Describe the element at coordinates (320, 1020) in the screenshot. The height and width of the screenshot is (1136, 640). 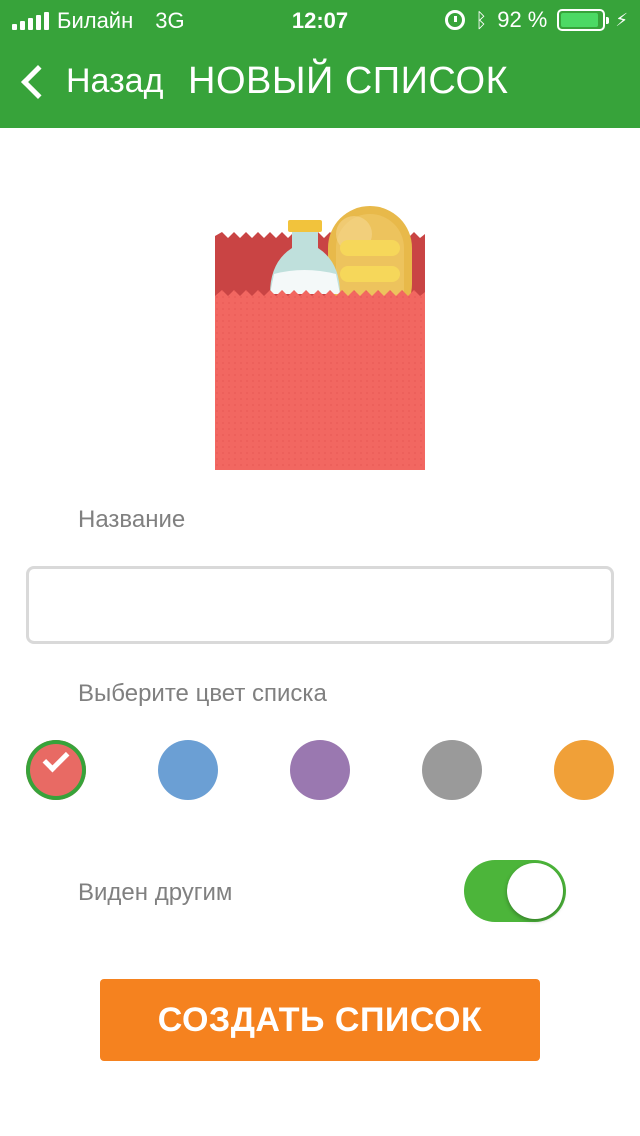
I see `create-list-button: СОЗДАТЬ СПИСОК` at that location.